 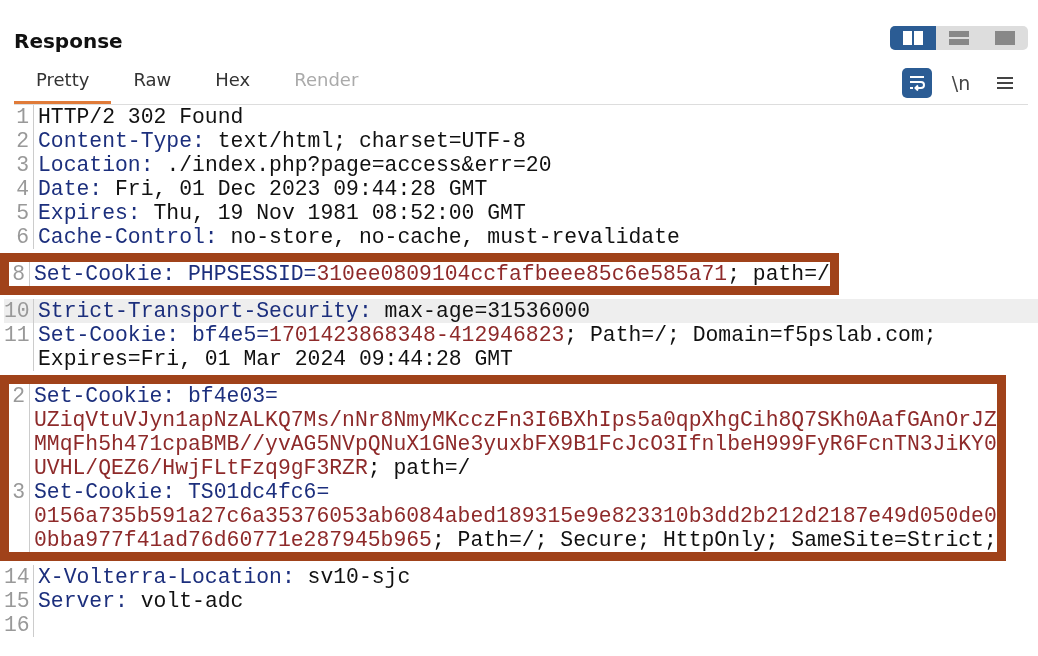 I want to click on code-line: Expires=Fri, 01 Mar 2024 09:44:28 GMT, so click(x=275, y=359).